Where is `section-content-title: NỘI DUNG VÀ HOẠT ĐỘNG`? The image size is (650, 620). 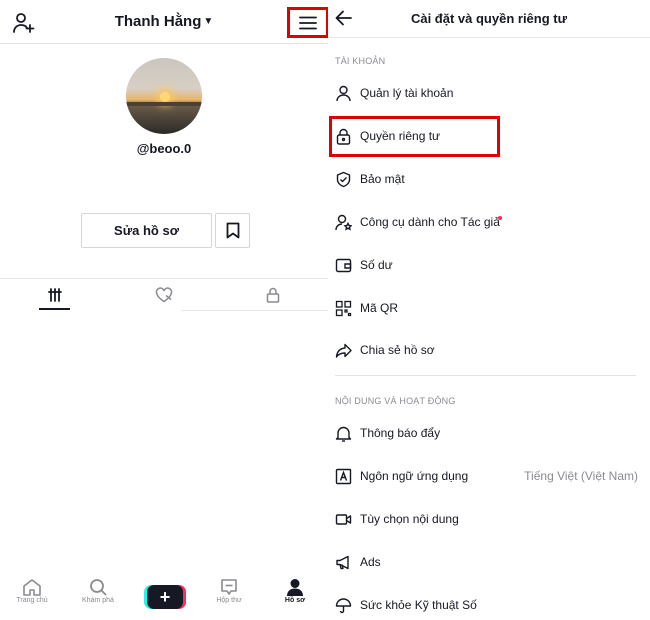
section-content-title: NỘI DUNG VÀ HOẠT ĐỘNG is located at coordinates (395, 401).